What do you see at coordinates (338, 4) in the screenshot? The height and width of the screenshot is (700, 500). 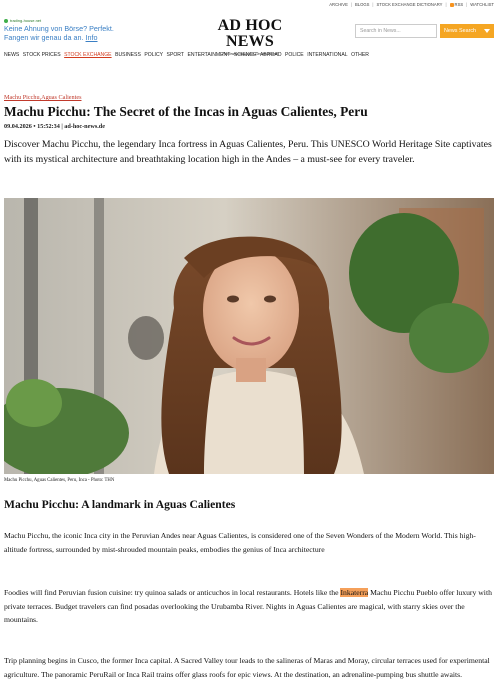 I see `archive-link: ARCHIVE` at bounding box center [338, 4].